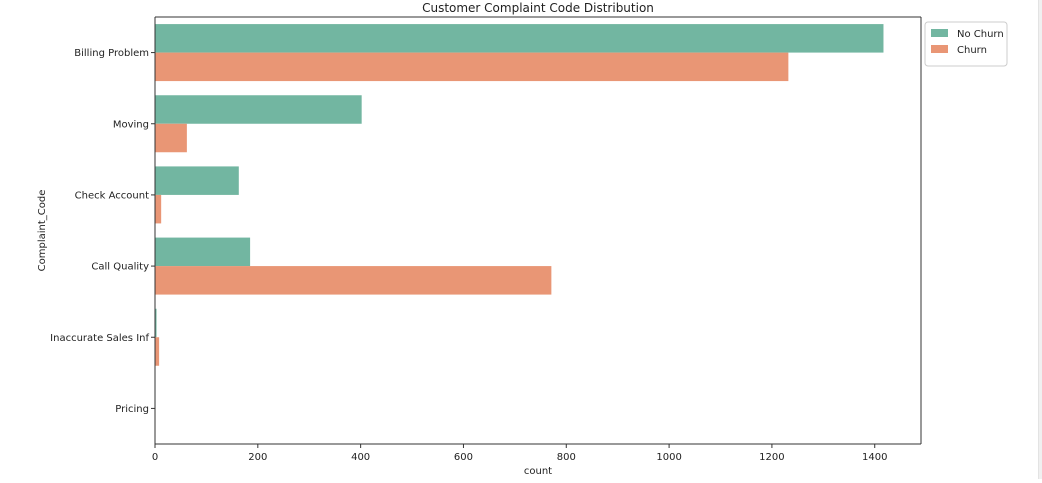 Image resolution: width=1042 pixels, height=483 pixels. What do you see at coordinates (668, 457) in the screenshot?
I see `x-tick-label-1000: 1000` at bounding box center [668, 457].